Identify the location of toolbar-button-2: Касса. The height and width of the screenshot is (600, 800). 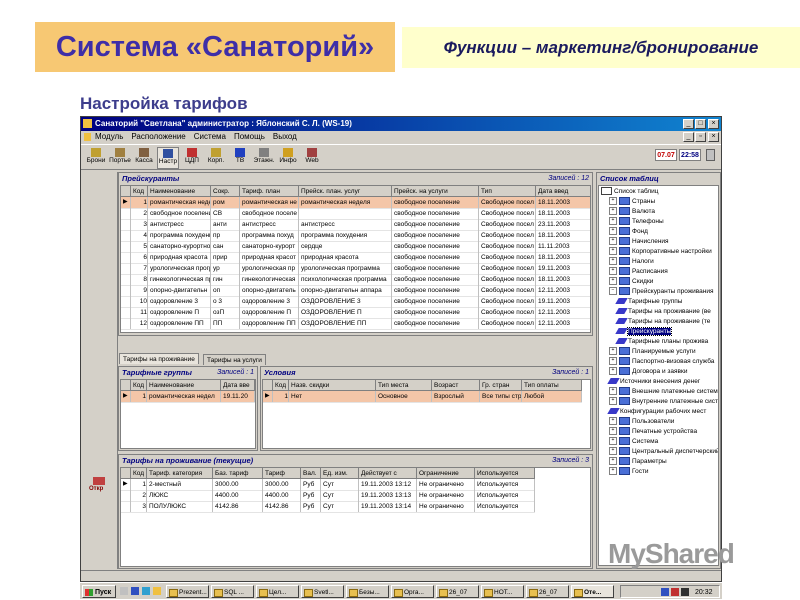
(144, 158).